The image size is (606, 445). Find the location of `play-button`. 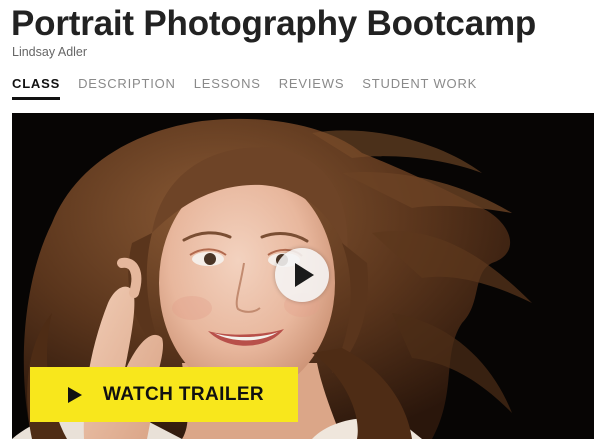

play-button is located at coordinates (302, 275).